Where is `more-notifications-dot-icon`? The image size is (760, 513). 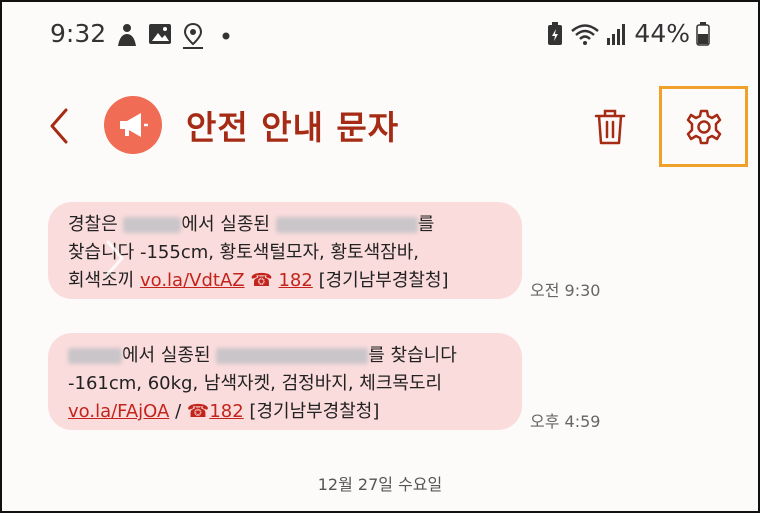
more-notifications-dot-icon is located at coordinates (226, 36).